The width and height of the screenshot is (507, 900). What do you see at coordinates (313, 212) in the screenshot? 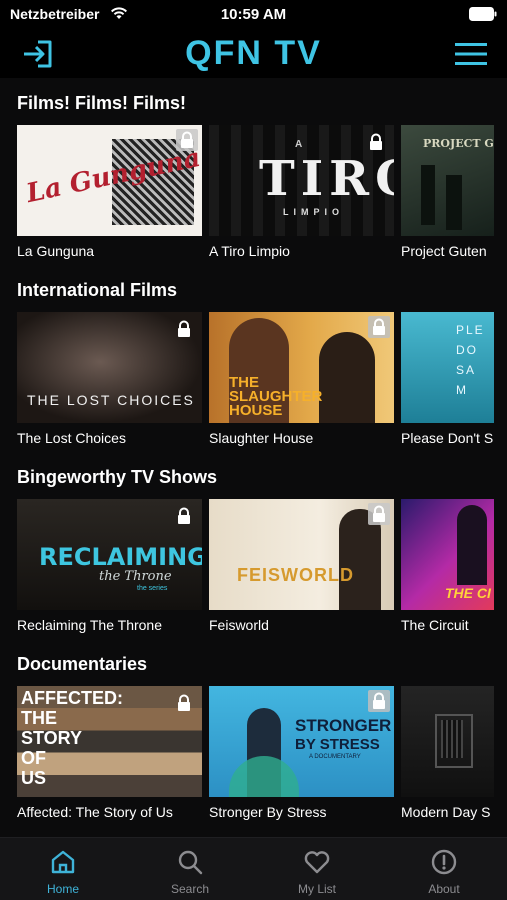
I see `thumb-subtitle: LIMPIO` at bounding box center [313, 212].